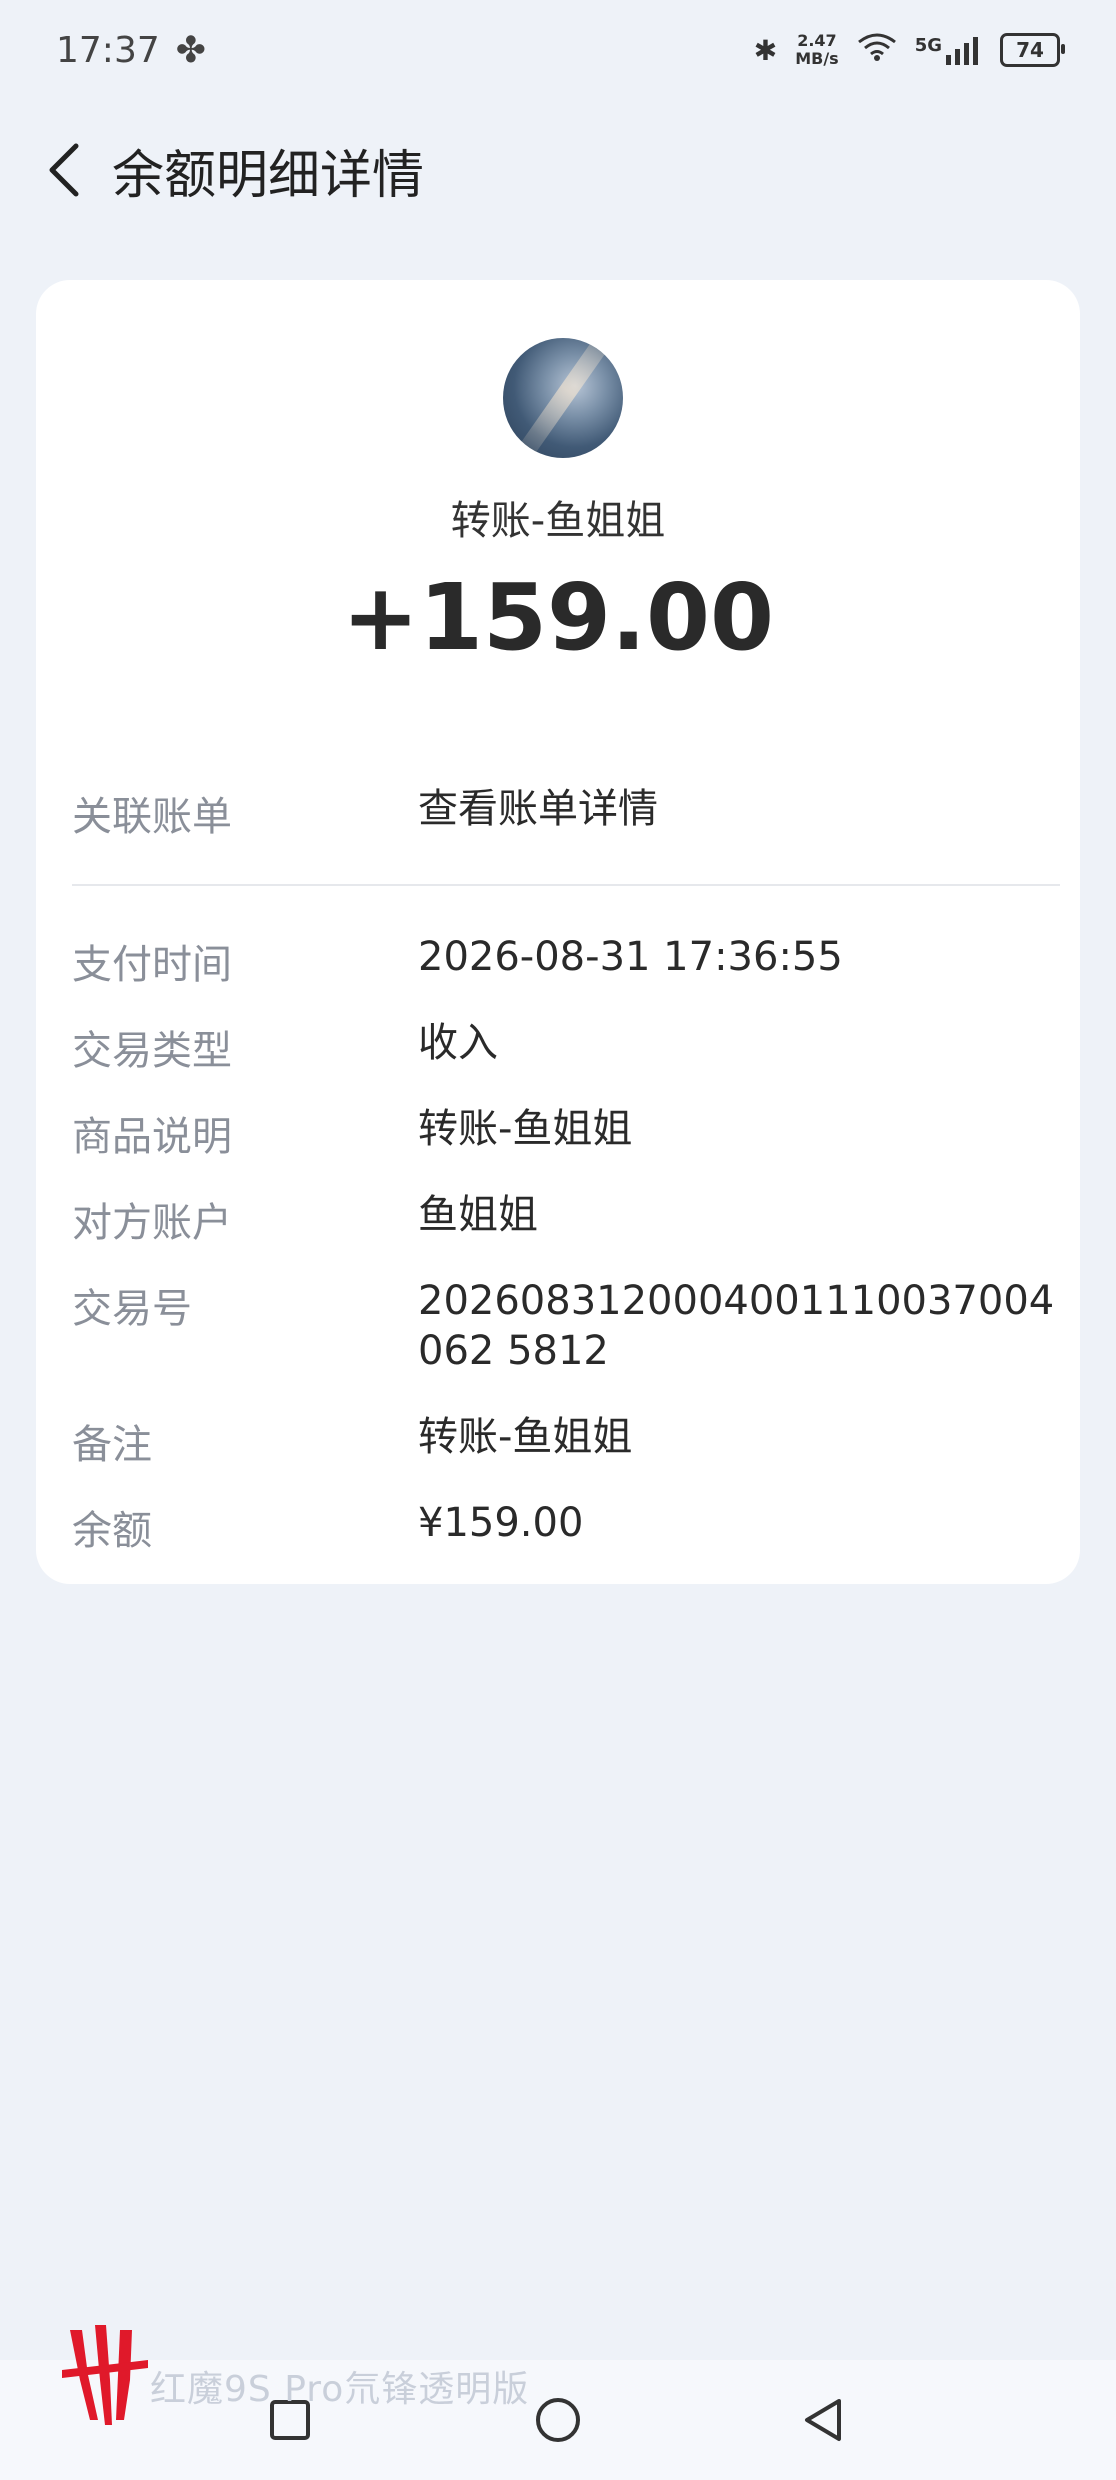 The image size is (1116, 2480). I want to click on chevron-left-icon, so click(64, 170).